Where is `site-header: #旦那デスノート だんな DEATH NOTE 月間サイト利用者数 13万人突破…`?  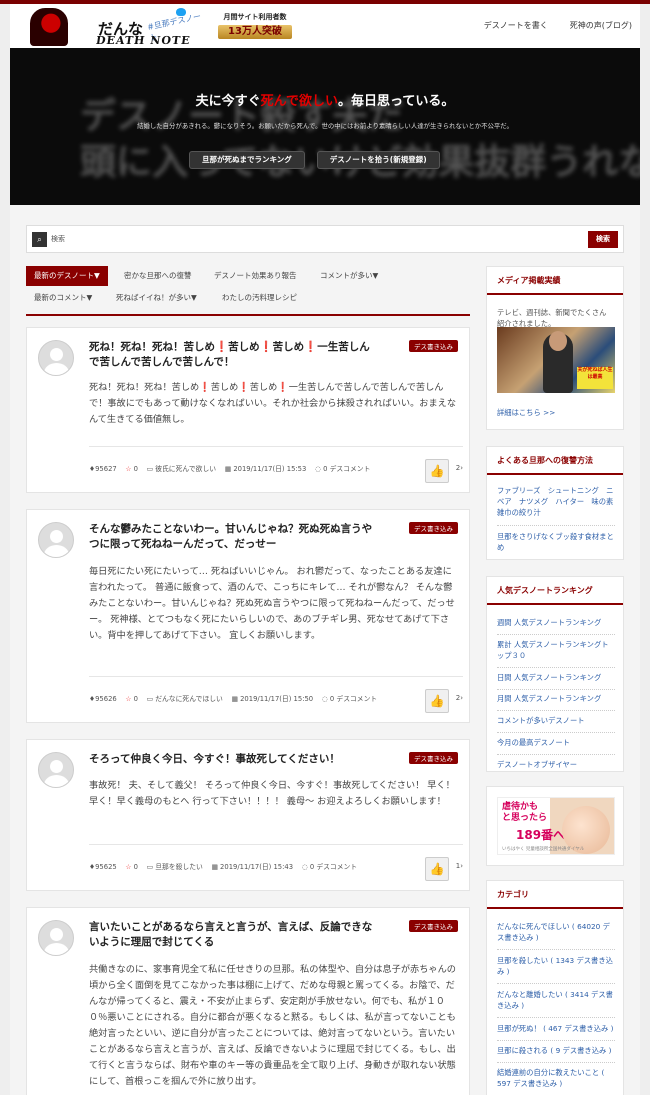 site-header: #旦那デスノート だんな DEATH NOTE 月間サイト利用者数 13万人突破… is located at coordinates (325, 26).